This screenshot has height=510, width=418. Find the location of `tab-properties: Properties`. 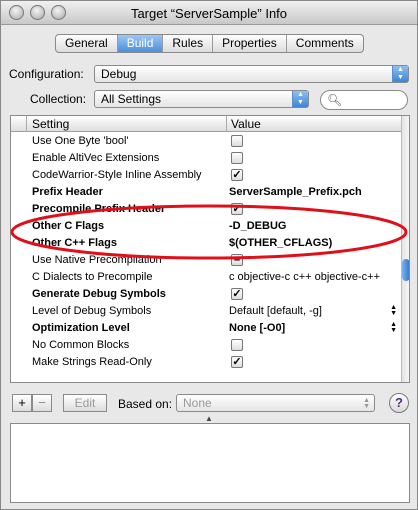

tab-properties: Properties is located at coordinates (250, 43).